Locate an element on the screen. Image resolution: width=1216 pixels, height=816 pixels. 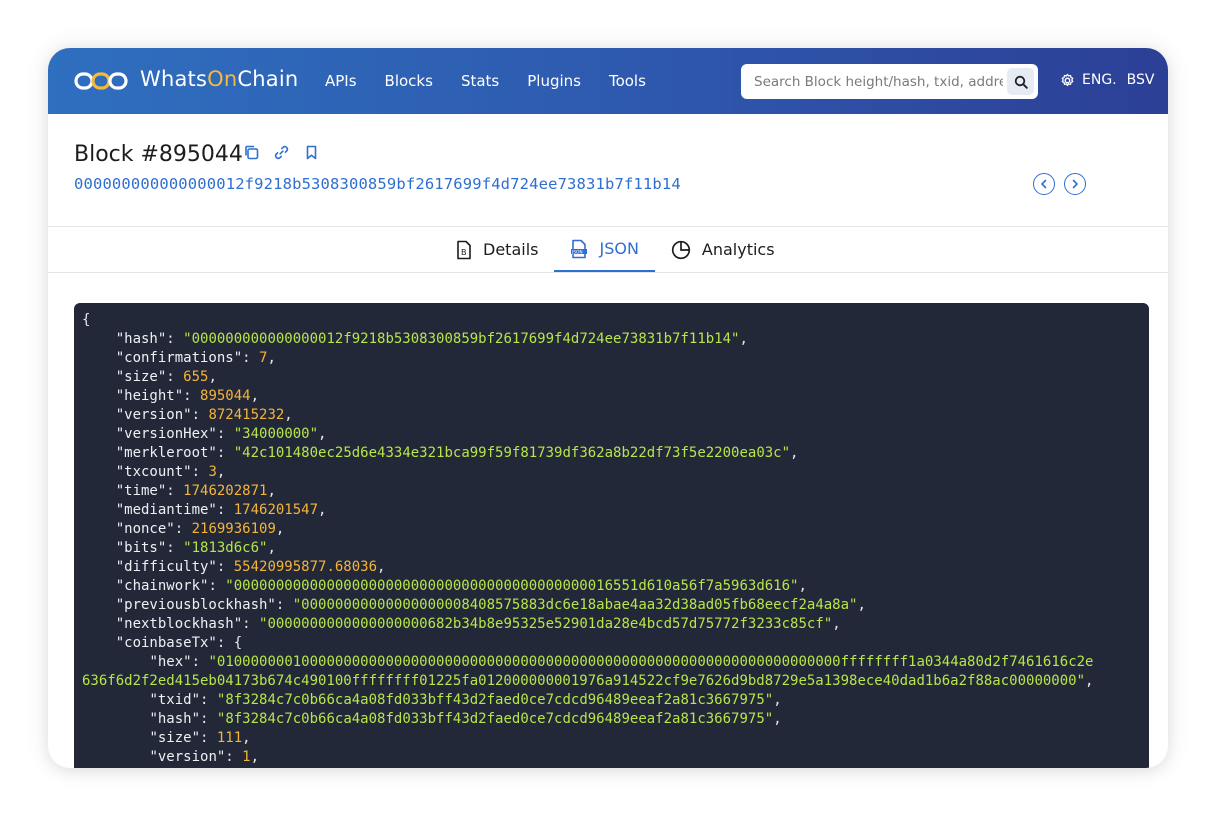
nav-stats: Stats is located at coordinates (480, 81).